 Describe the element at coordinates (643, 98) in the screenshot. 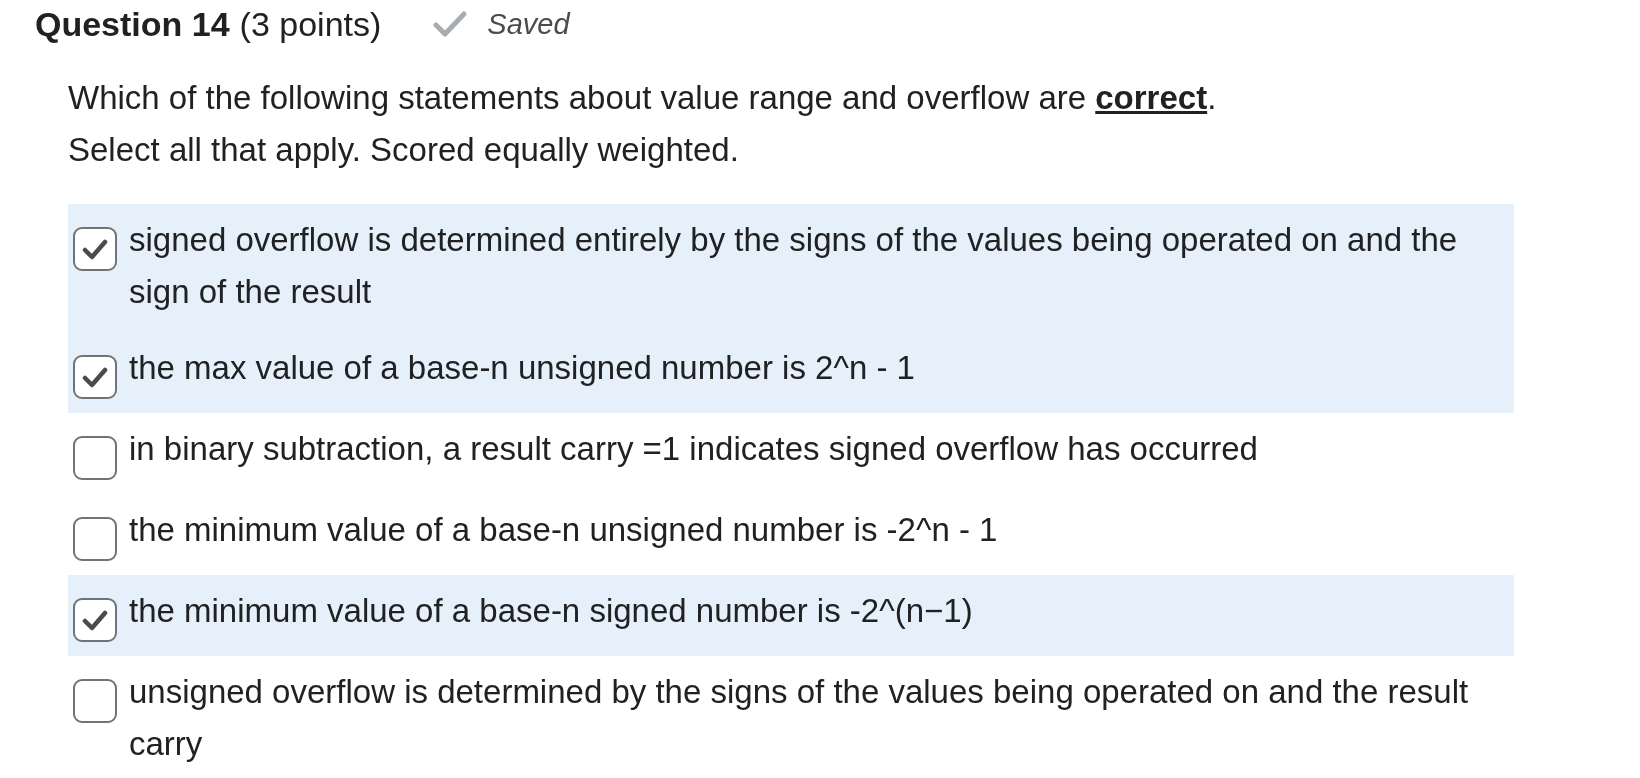

I see `question-prompt: Which of the following statements about value range and overflow are correct.` at that location.